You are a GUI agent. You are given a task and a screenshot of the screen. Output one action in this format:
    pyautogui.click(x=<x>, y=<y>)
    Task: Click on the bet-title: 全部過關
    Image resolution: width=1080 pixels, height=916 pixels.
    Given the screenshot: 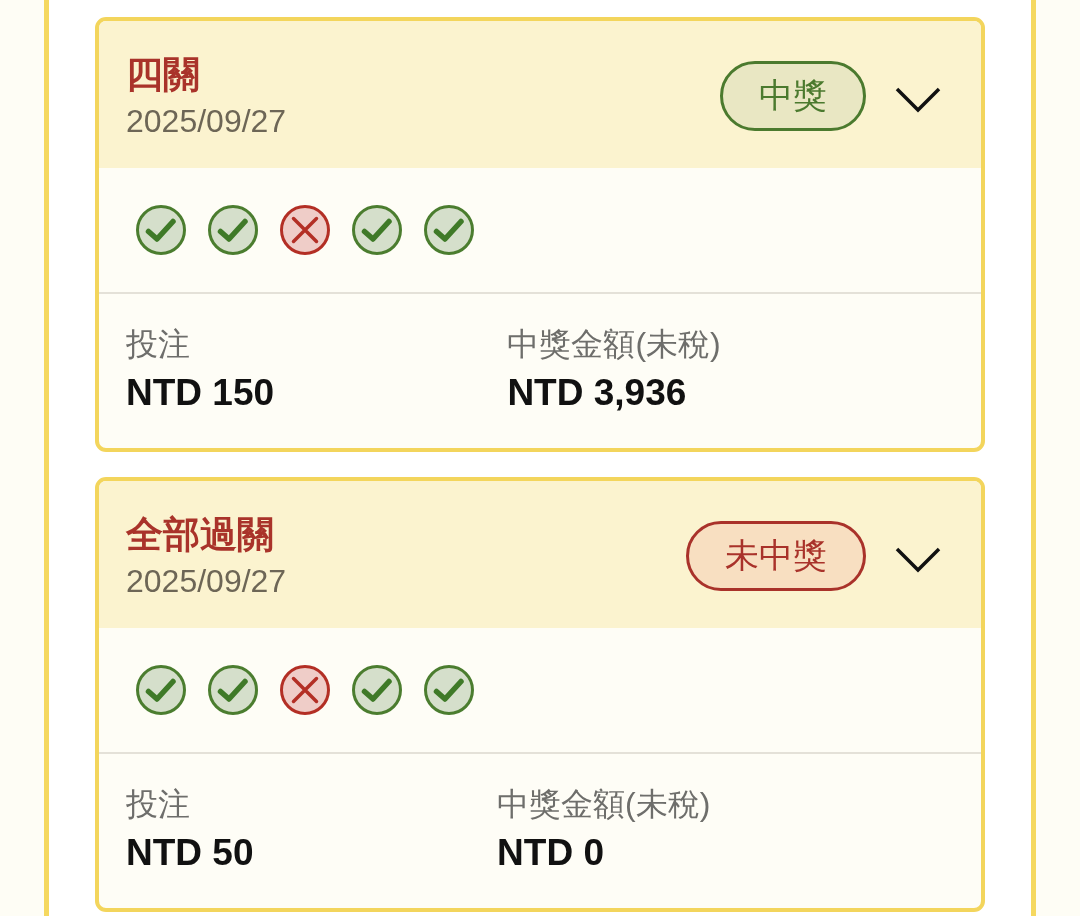 What is the action you would take?
    pyautogui.click(x=200, y=535)
    